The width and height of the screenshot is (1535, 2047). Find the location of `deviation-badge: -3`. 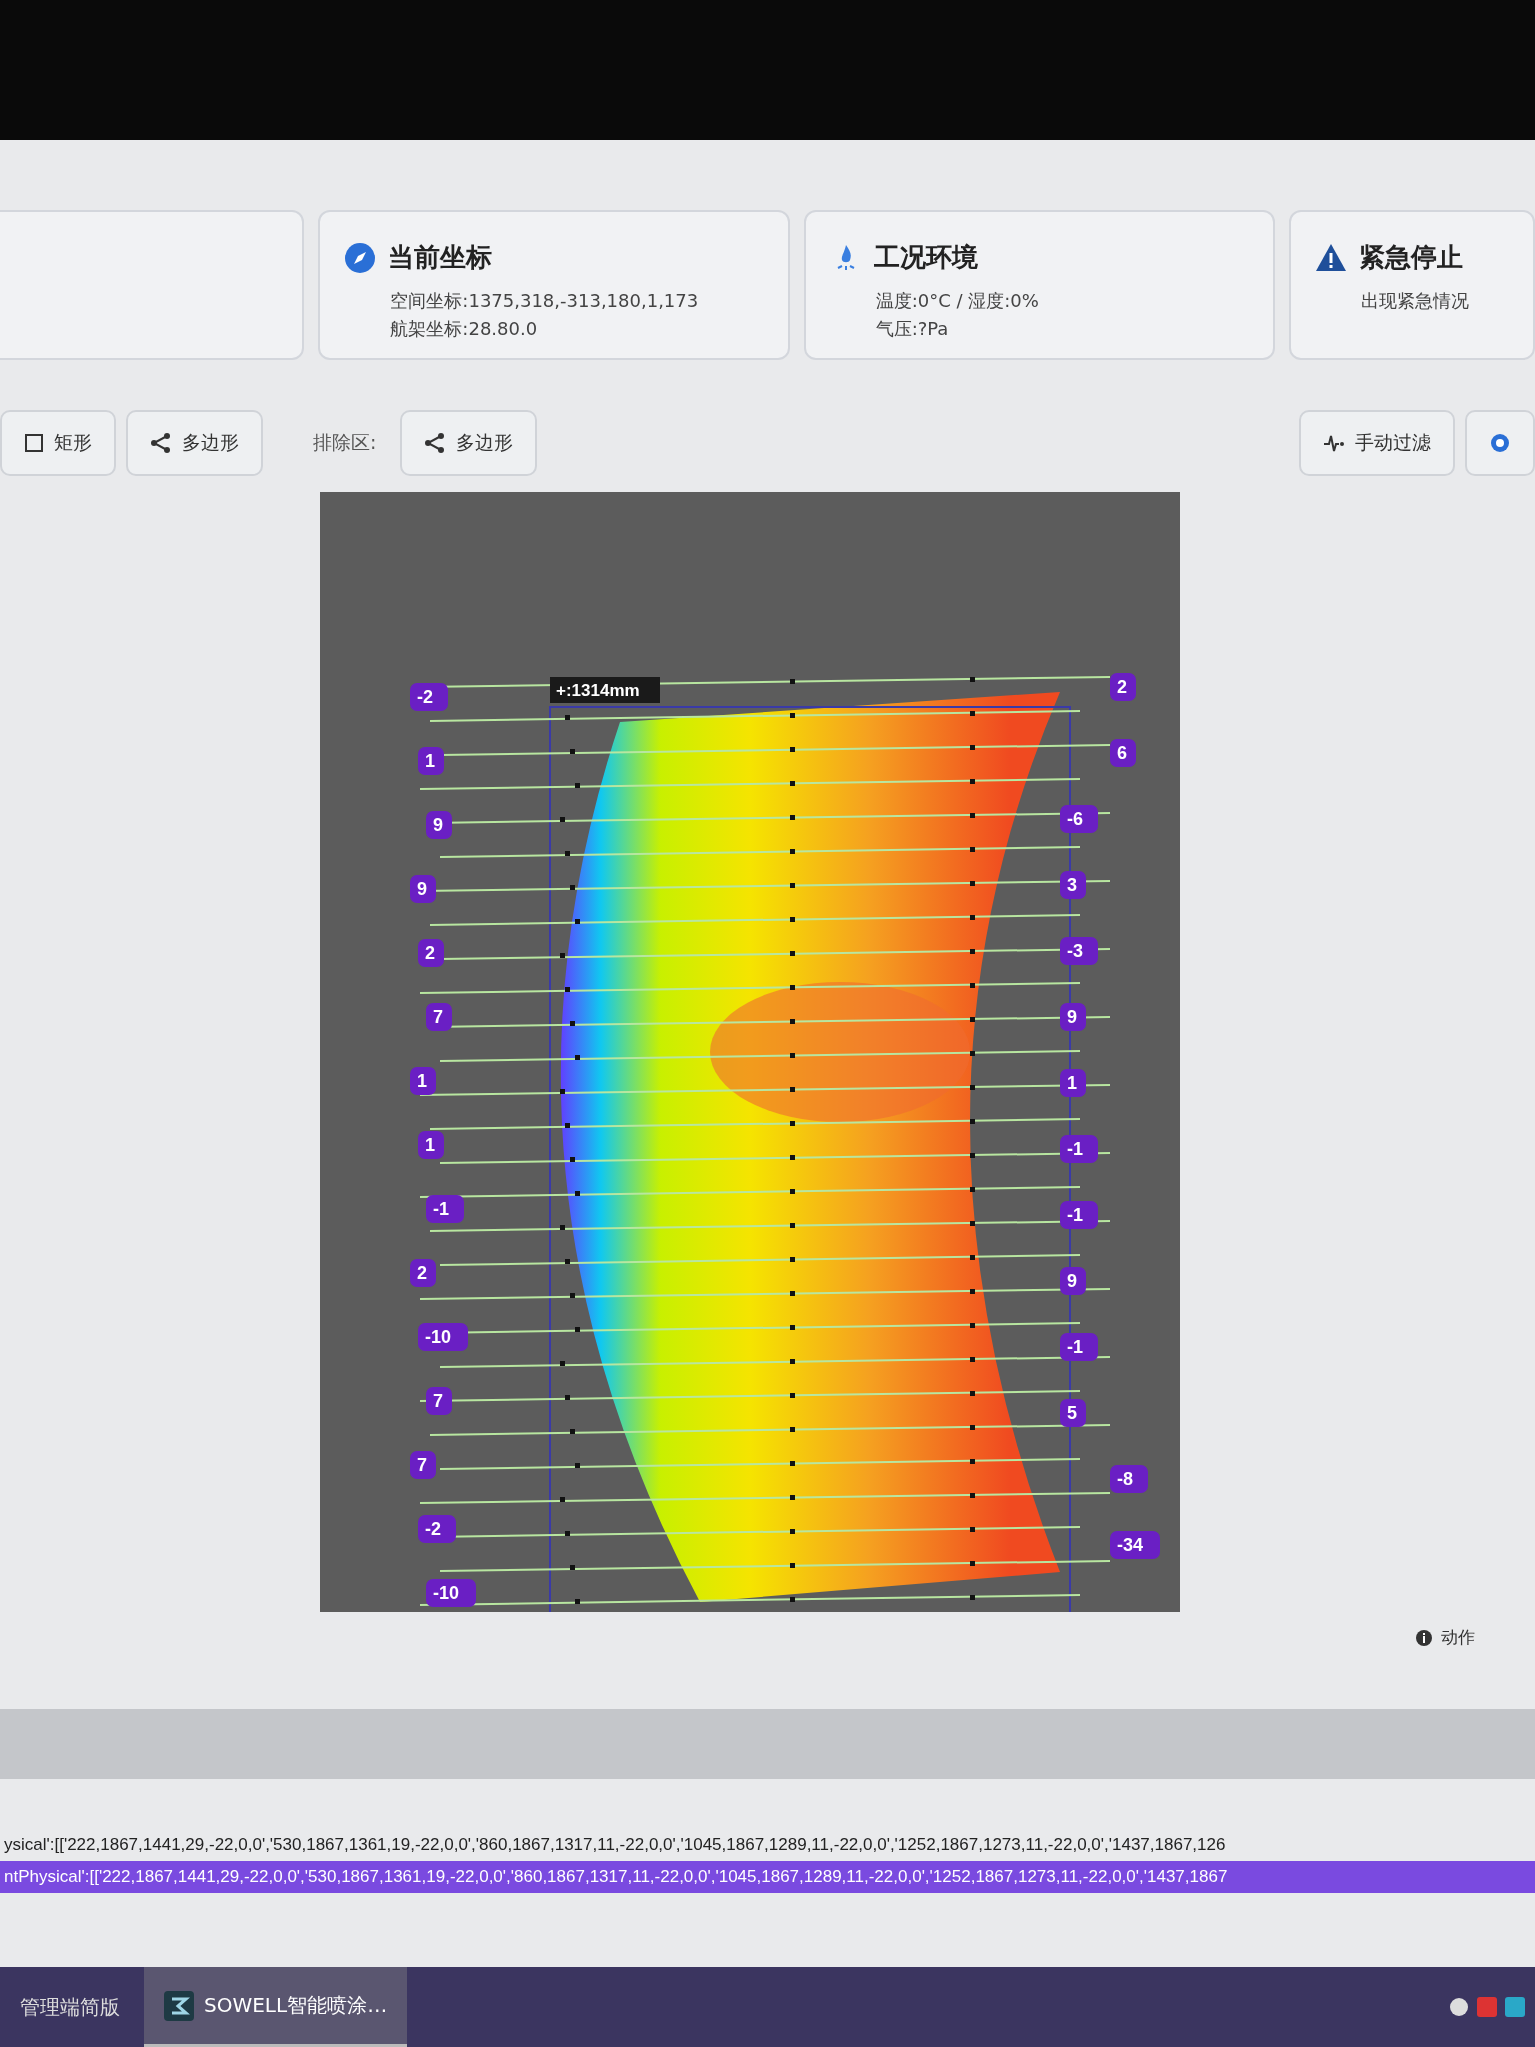

deviation-badge: -3 is located at coordinates (1079, 951).